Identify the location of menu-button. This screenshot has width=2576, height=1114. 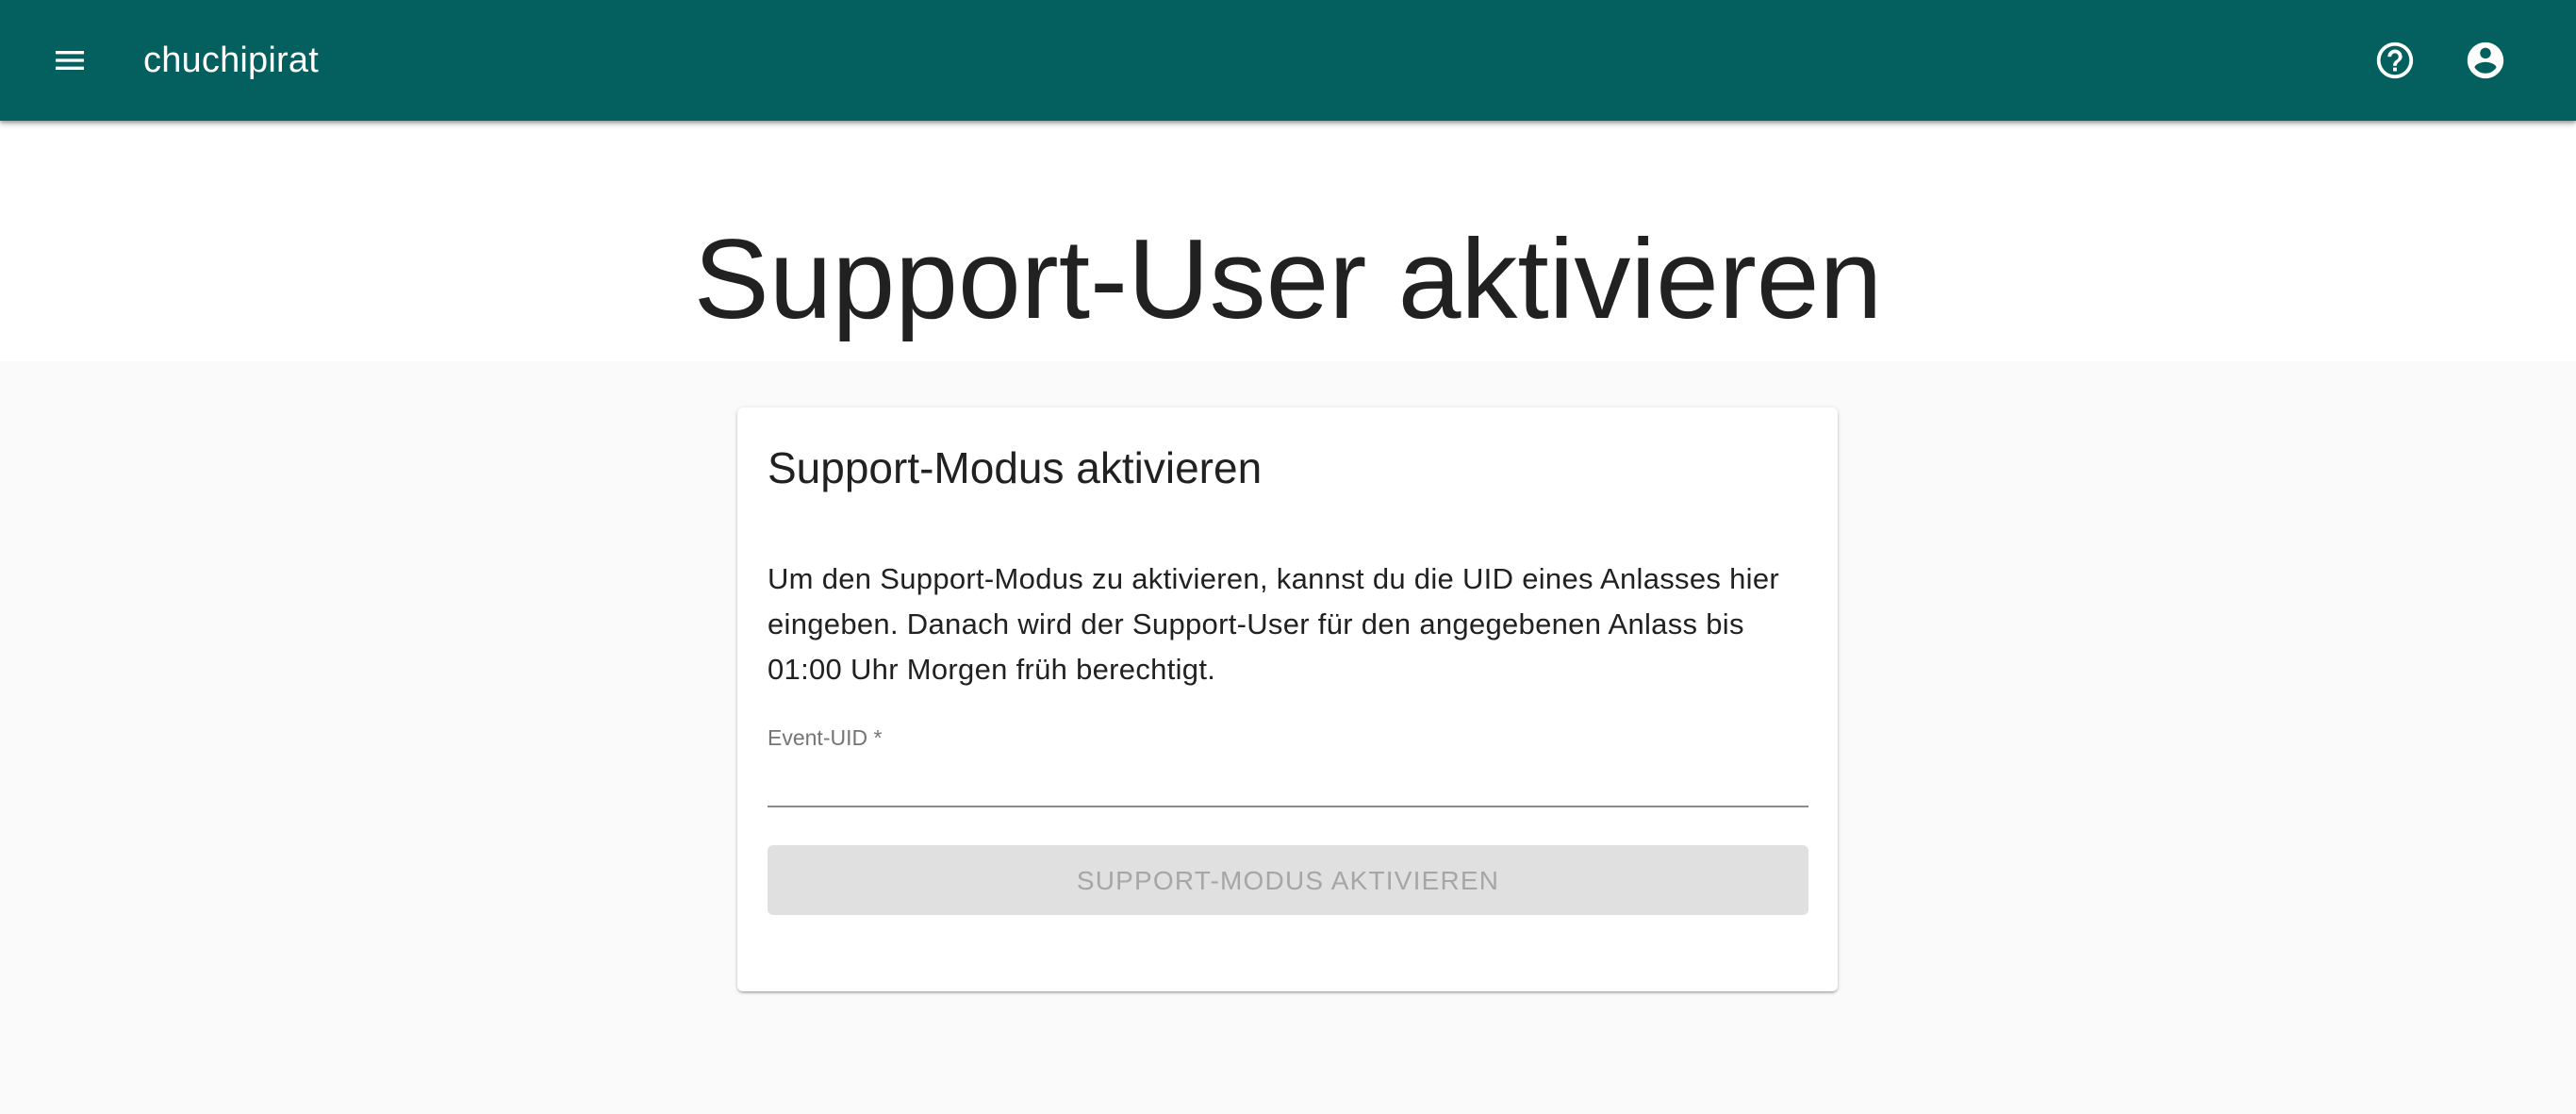
(70, 60).